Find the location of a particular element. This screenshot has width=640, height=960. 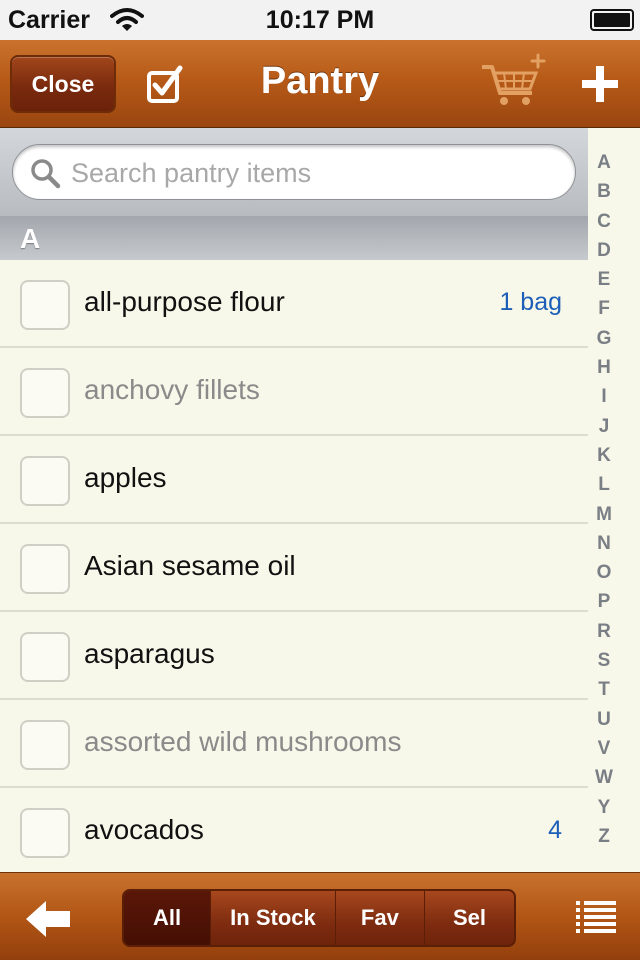

section-header-letter: A is located at coordinates (30, 238).